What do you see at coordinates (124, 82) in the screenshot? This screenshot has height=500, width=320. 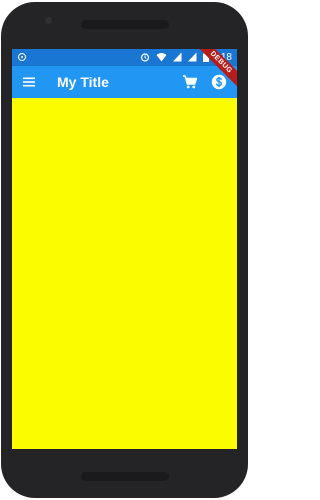 I see `app-bar: My Title` at bounding box center [124, 82].